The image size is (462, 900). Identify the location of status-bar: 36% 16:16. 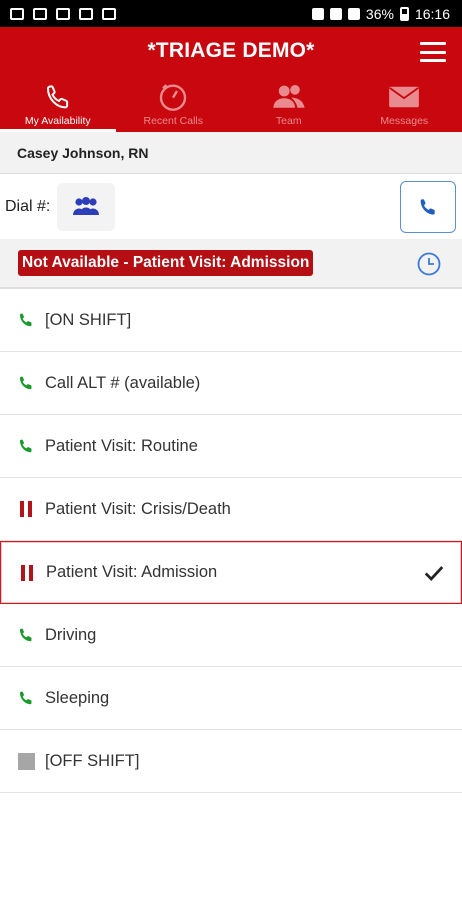
(231, 13).